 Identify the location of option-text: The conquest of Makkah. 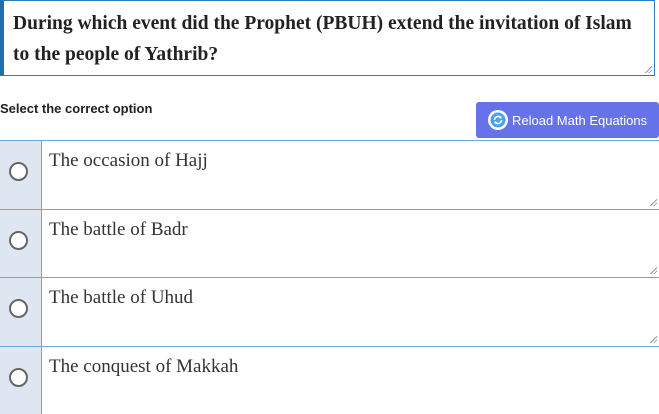
(143, 367).